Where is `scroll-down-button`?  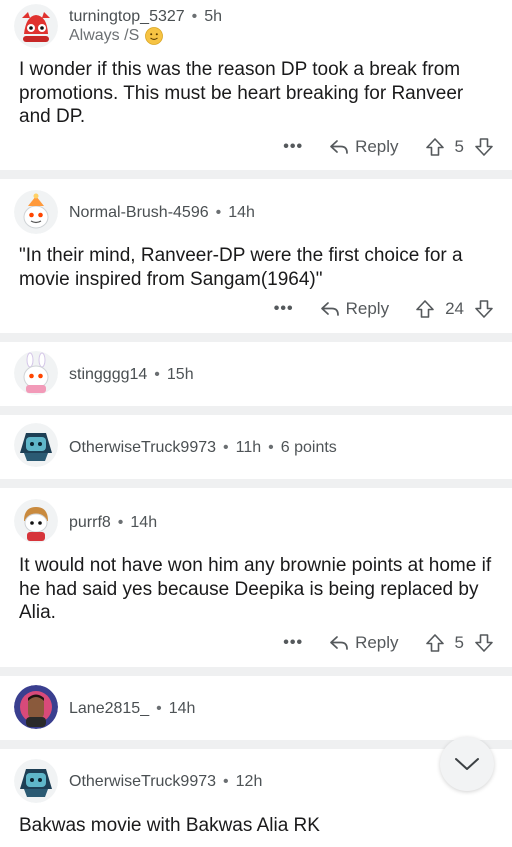
scroll-down-button is located at coordinates (467, 764).